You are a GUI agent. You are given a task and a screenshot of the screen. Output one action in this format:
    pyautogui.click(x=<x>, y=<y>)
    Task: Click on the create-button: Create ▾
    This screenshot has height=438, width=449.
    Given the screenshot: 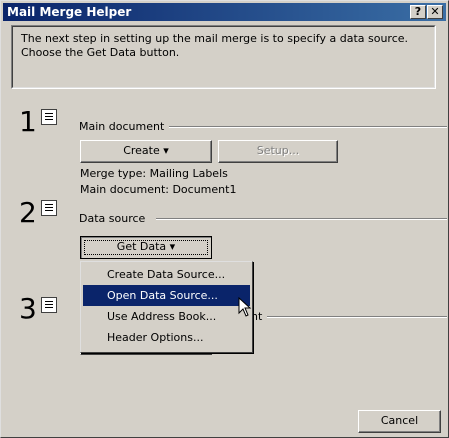 What is the action you would take?
    pyautogui.click(x=146, y=151)
    